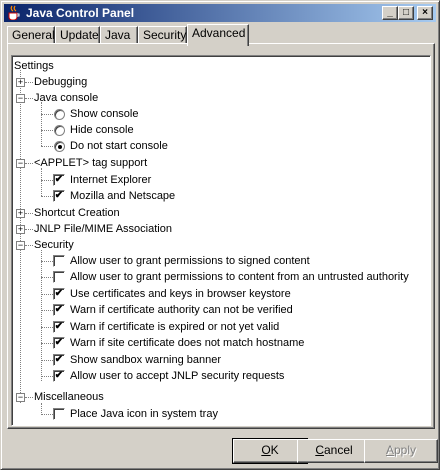  I want to click on tree-node-security: Security, so click(54, 245).